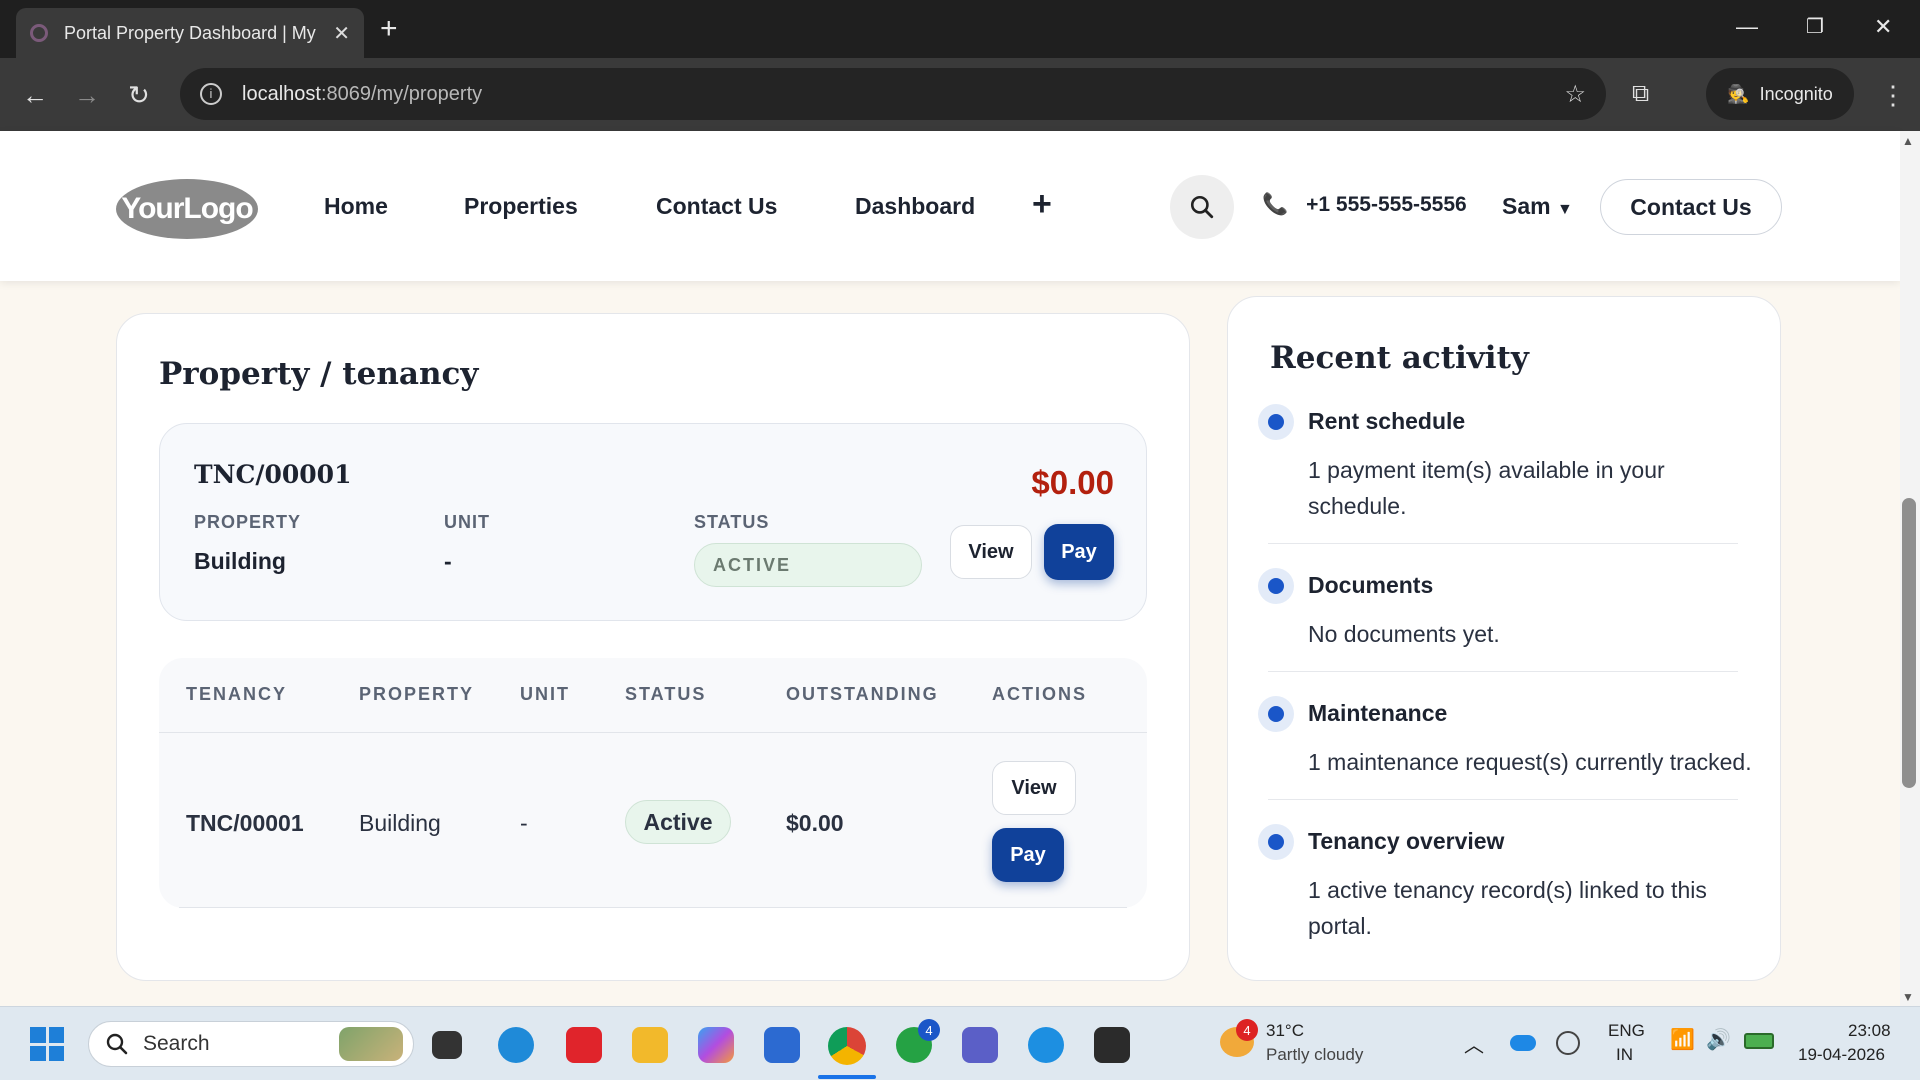 The image size is (1920, 1080). What do you see at coordinates (273, 474) in the screenshot?
I see `tenancy-ref: TNC/00001` at bounding box center [273, 474].